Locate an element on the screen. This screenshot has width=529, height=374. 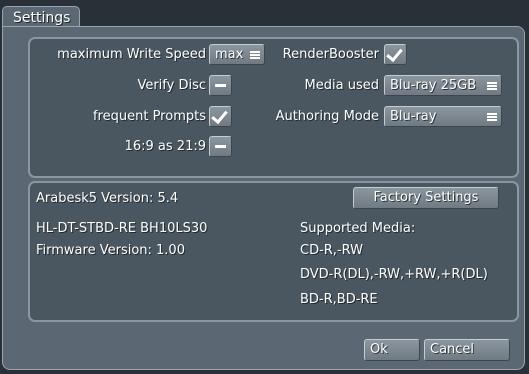
supported-media-title: Supported Media: is located at coordinates (358, 228).